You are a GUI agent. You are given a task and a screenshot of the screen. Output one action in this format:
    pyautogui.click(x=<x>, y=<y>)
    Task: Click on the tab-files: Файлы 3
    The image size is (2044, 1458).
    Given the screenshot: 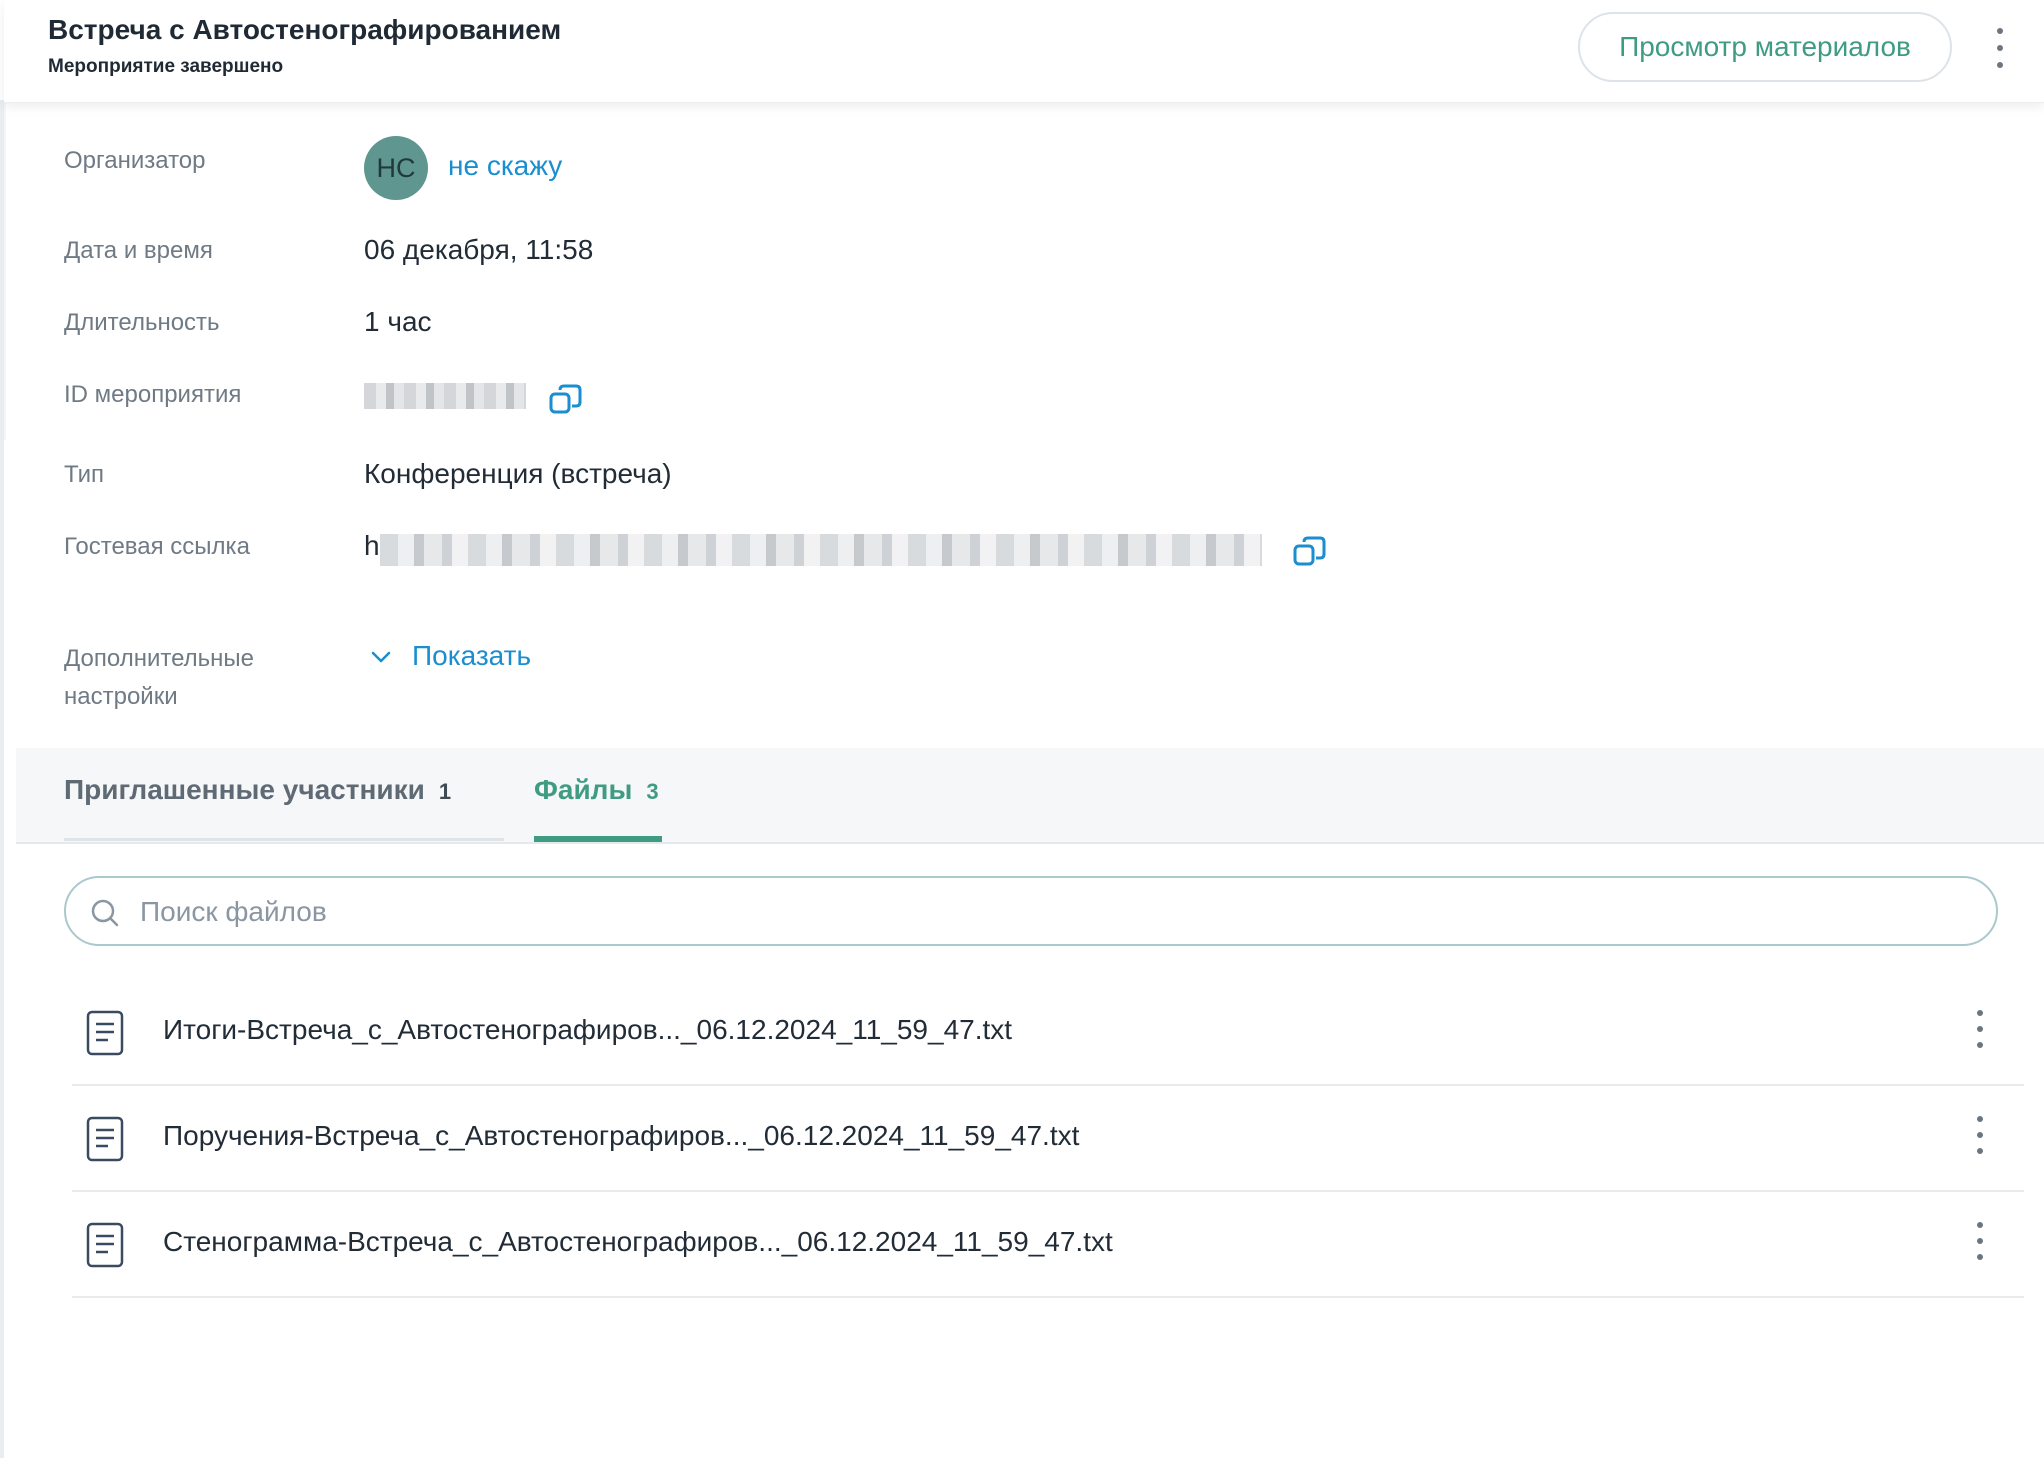 What is the action you would take?
    pyautogui.click(x=596, y=790)
    